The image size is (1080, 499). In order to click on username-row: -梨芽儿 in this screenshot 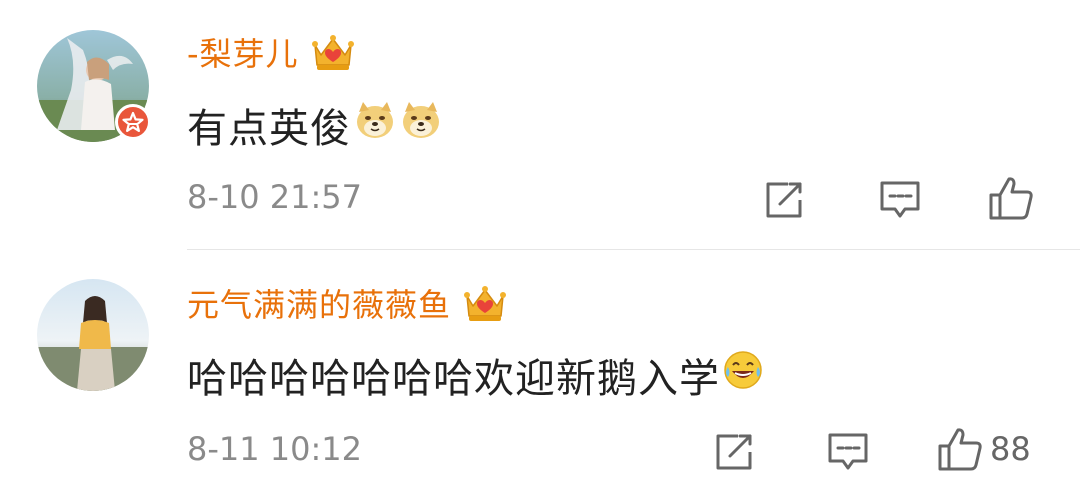, I will do `click(272, 52)`.